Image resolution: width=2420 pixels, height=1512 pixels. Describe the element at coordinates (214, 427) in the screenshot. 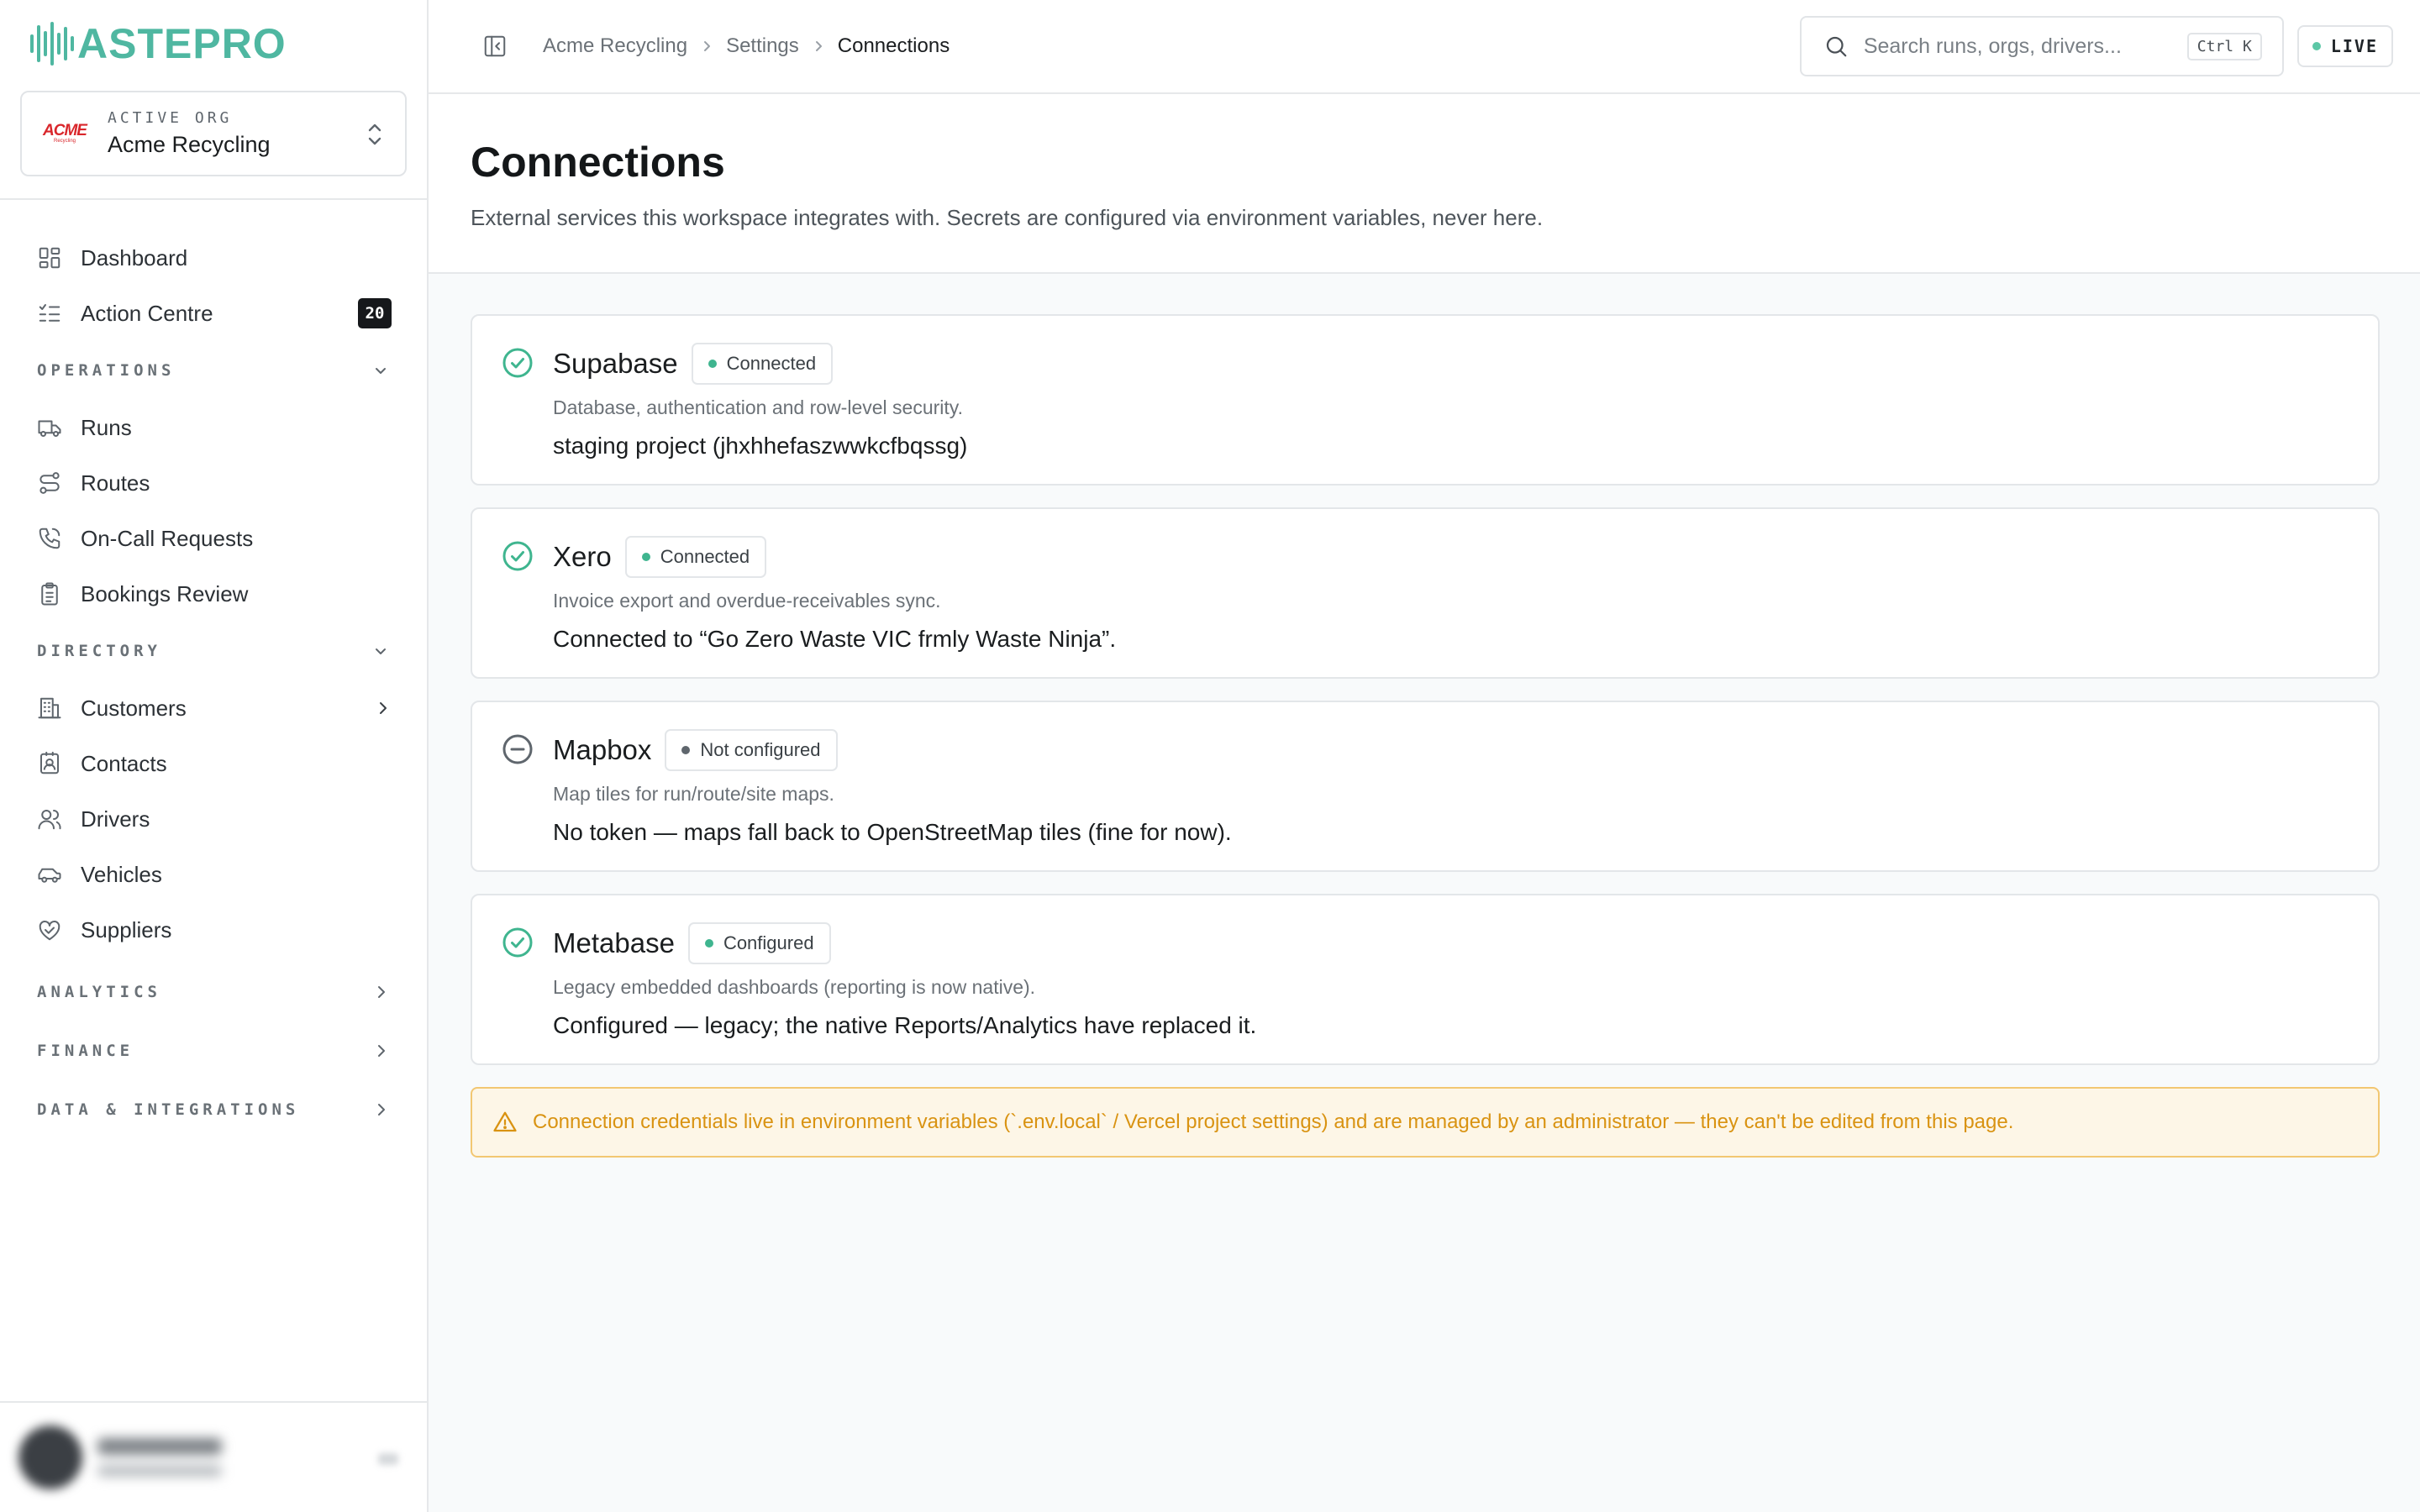

I see `sidebar-item-runs: Runs` at that location.